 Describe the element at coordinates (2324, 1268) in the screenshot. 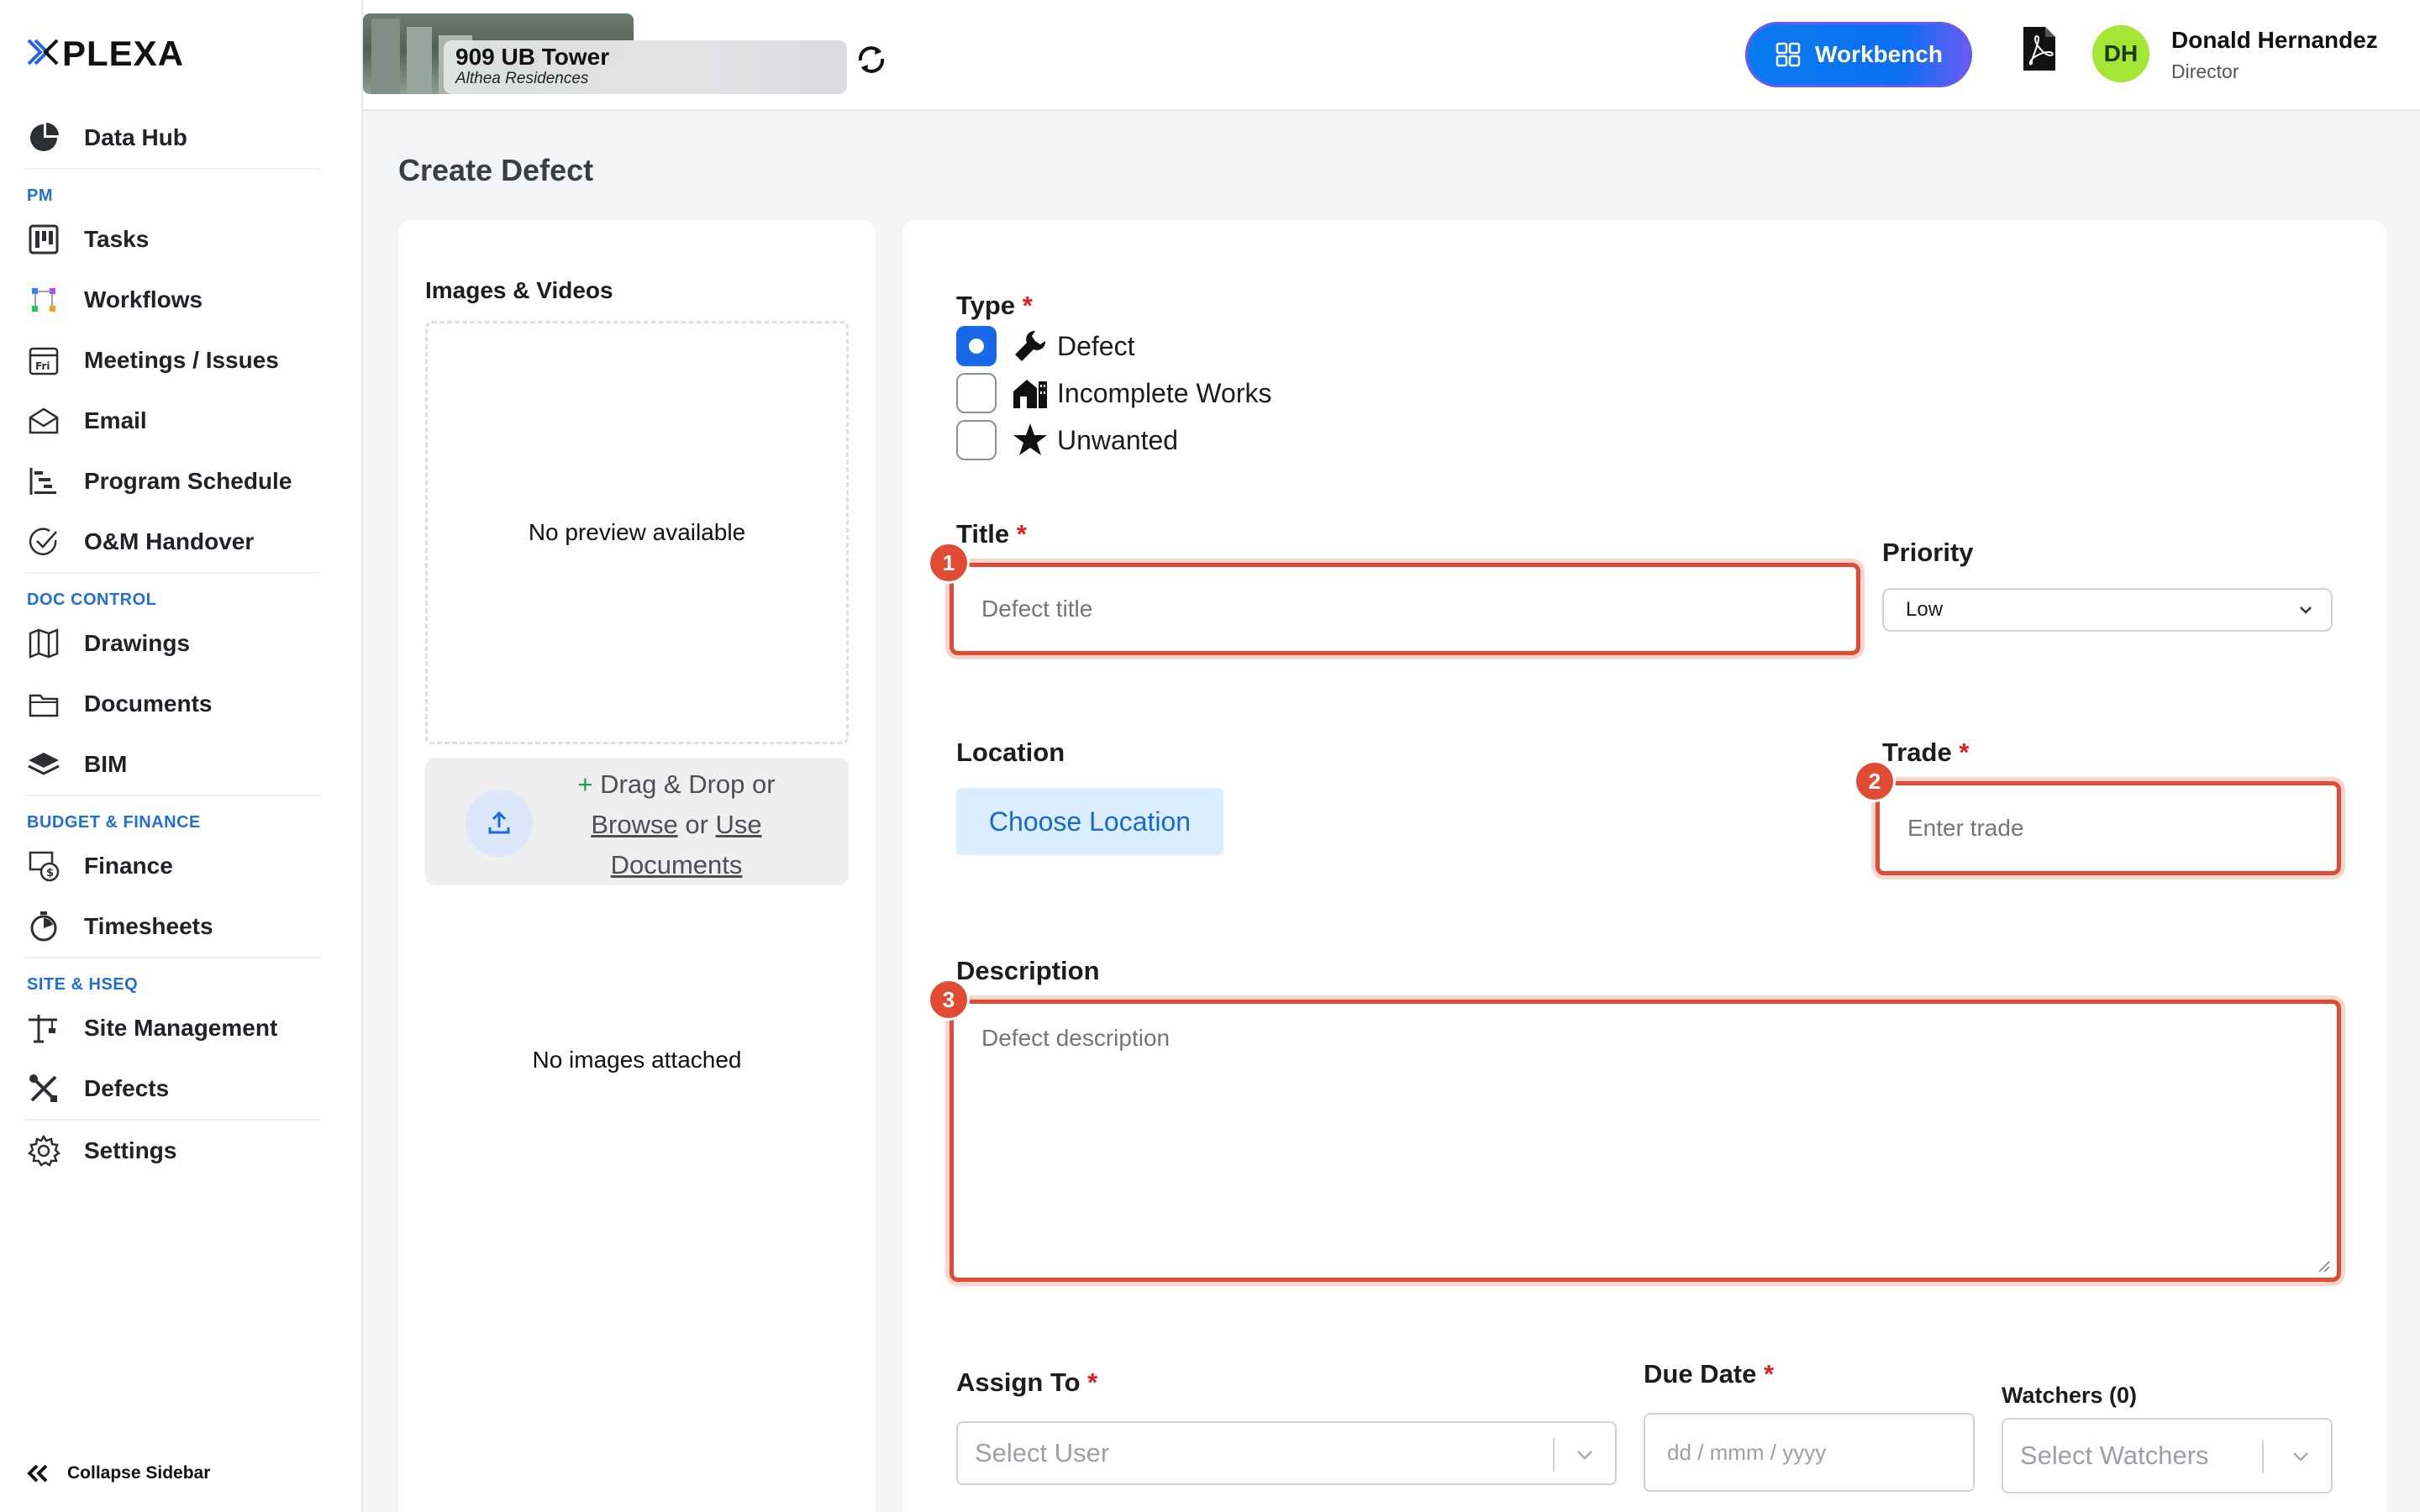

I see `resize-handle-icon` at that location.